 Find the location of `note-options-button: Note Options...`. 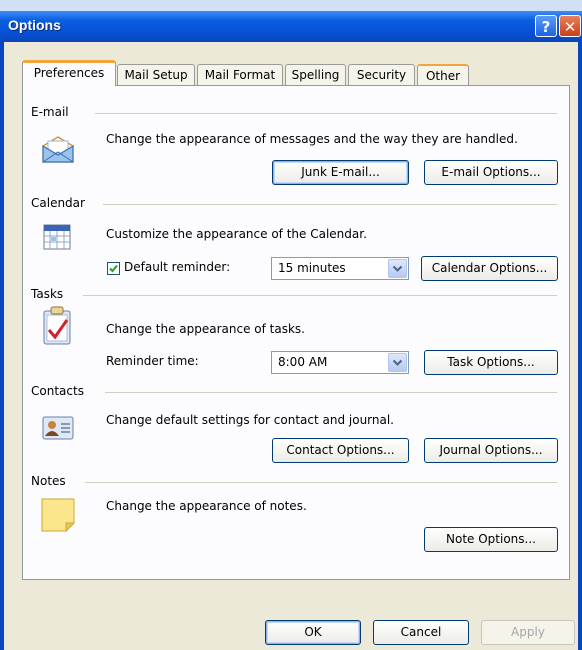

note-options-button: Note Options... is located at coordinates (491, 539).